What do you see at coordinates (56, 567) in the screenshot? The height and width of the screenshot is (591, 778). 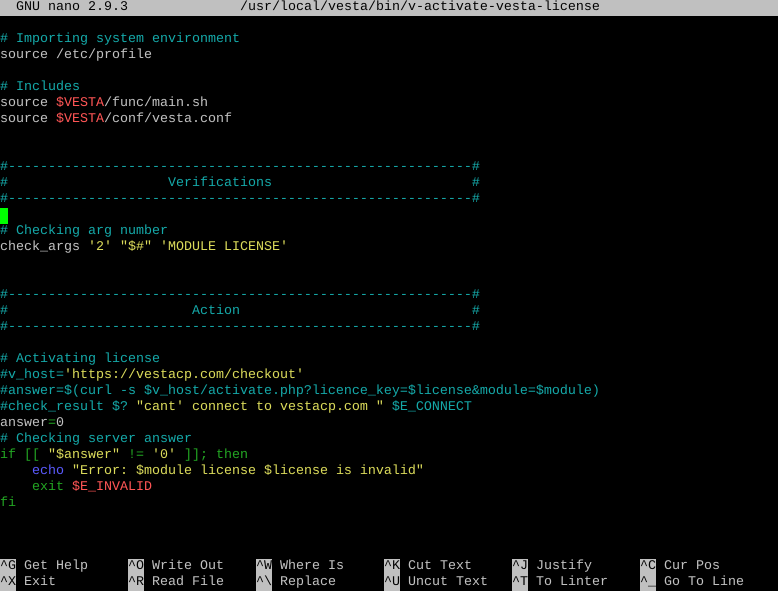 I see `shortcut-label: Get Help` at bounding box center [56, 567].